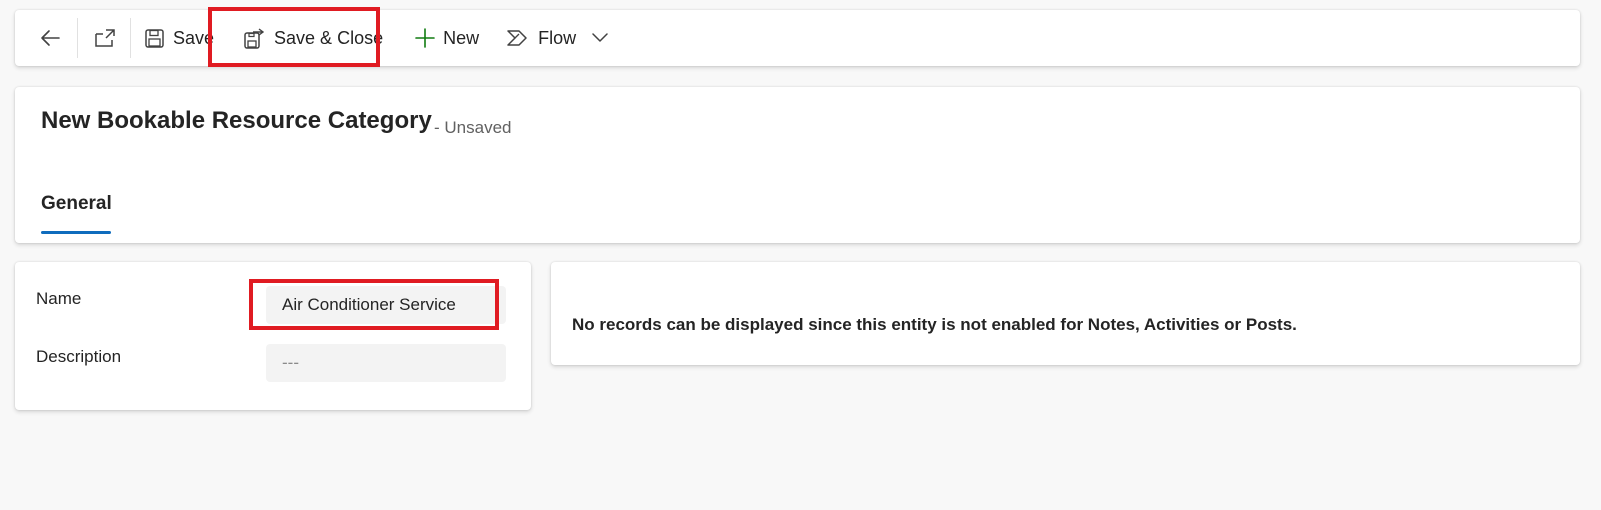  What do you see at coordinates (517, 38) in the screenshot?
I see `flow-icon` at bounding box center [517, 38].